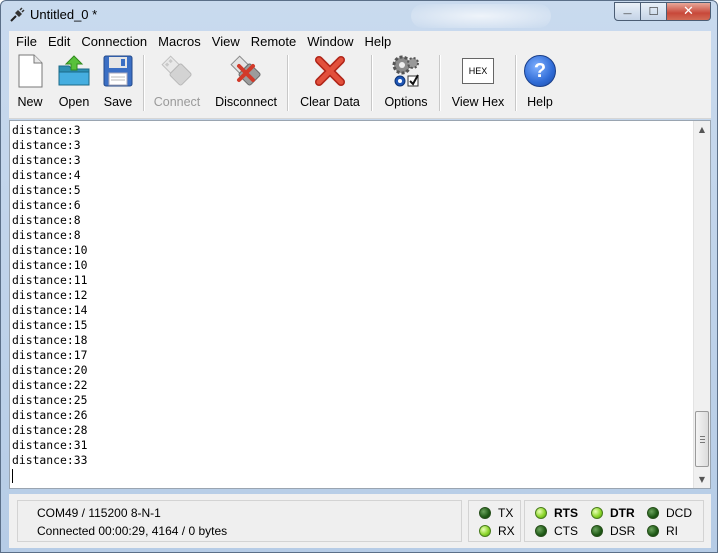  What do you see at coordinates (485, 531) in the screenshot?
I see `rx-led-icon` at bounding box center [485, 531].